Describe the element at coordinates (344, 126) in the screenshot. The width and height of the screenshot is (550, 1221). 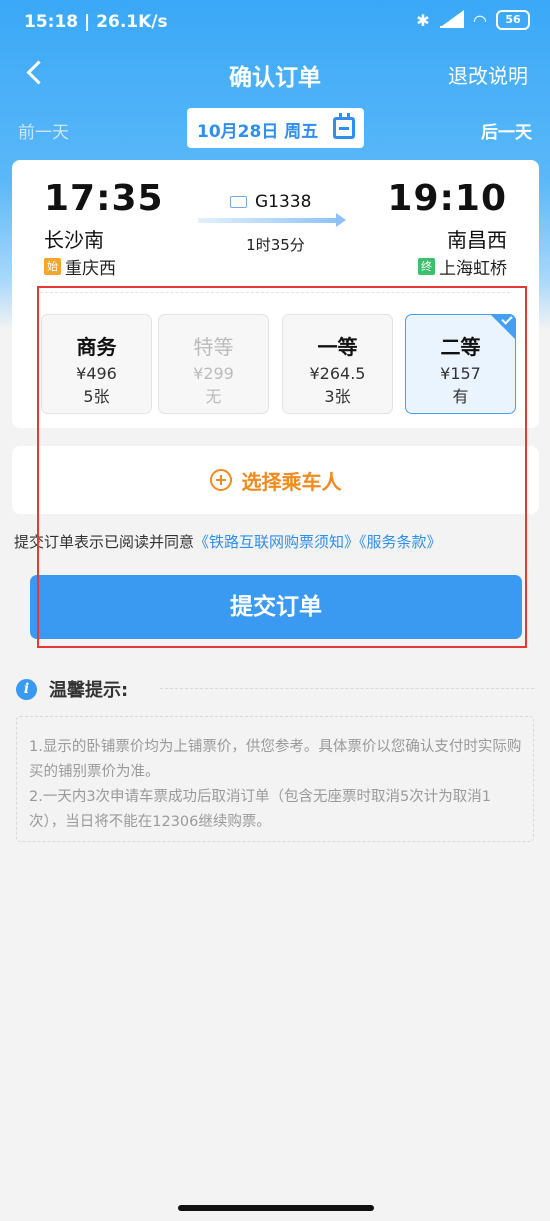
I see `calendar-icon` at that location.